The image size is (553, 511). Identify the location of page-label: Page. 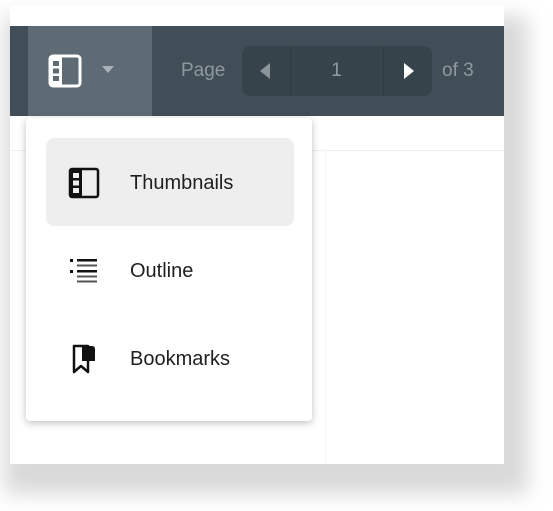
(203, 70).